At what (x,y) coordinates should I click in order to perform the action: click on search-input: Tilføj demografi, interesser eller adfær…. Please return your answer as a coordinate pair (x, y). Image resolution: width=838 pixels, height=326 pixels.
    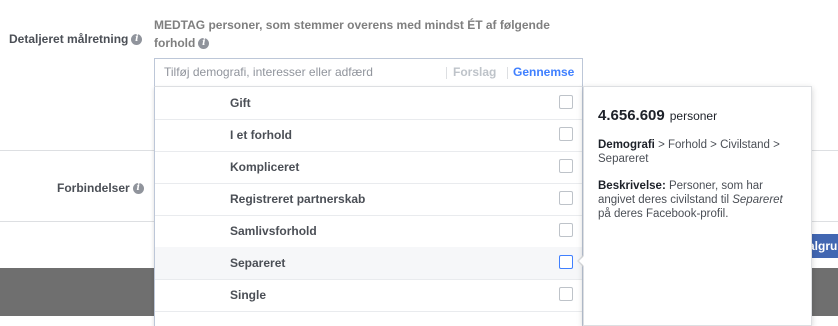
    Looking at the image, I should click on (268, 72).